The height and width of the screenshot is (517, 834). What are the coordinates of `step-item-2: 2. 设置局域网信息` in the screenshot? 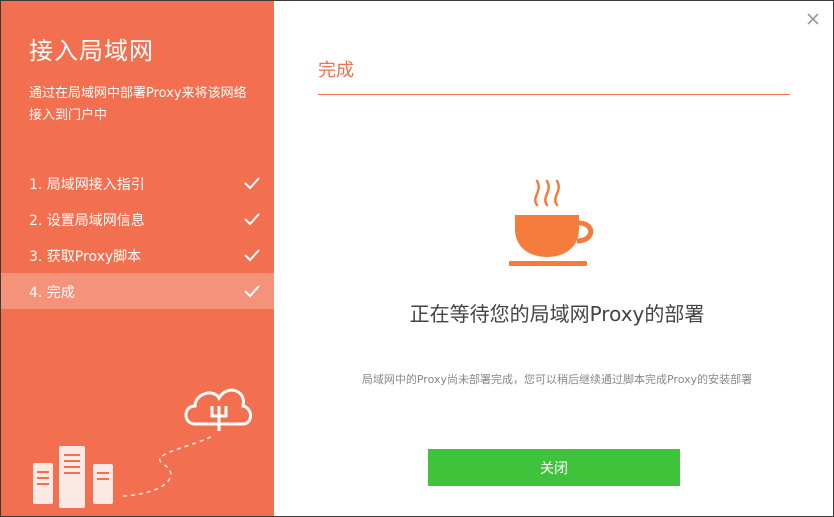 It's located at (137, 219).